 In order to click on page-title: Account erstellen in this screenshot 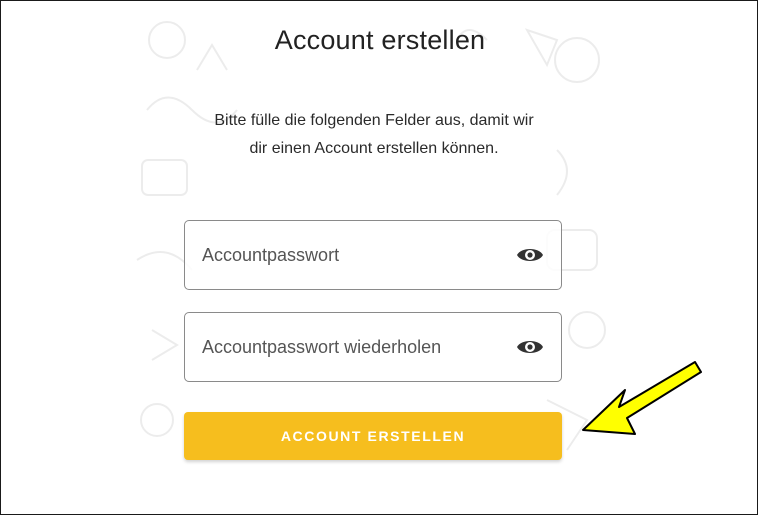, I will do `click(380, 40)`.